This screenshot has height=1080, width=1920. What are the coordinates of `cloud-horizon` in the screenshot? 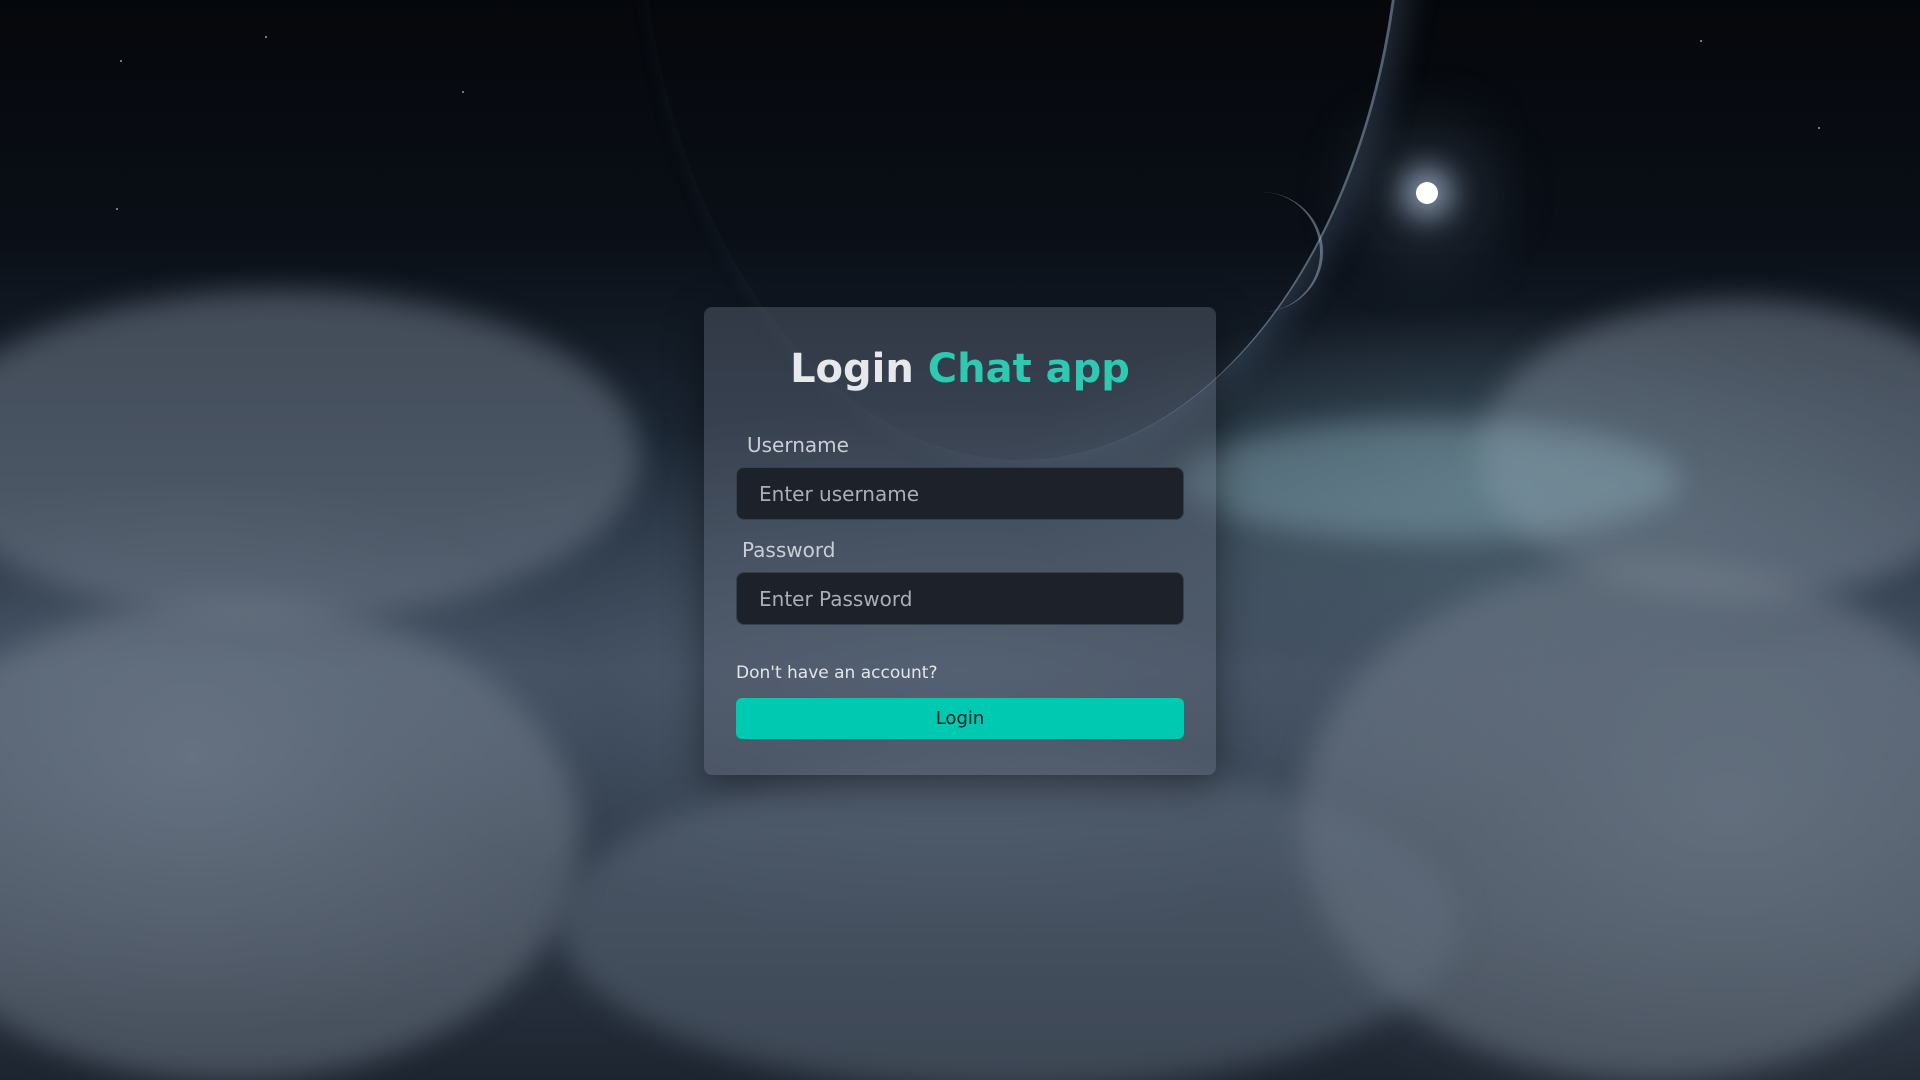 It's located at (1430, 480).